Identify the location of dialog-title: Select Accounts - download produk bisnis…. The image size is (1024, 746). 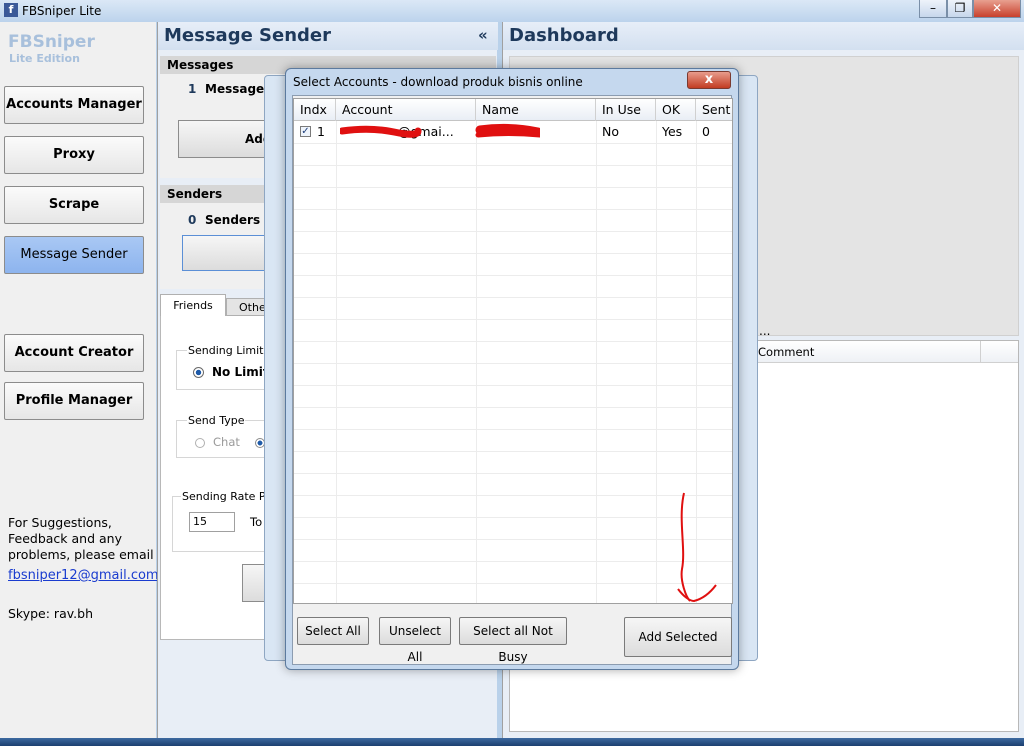
(438, 82).